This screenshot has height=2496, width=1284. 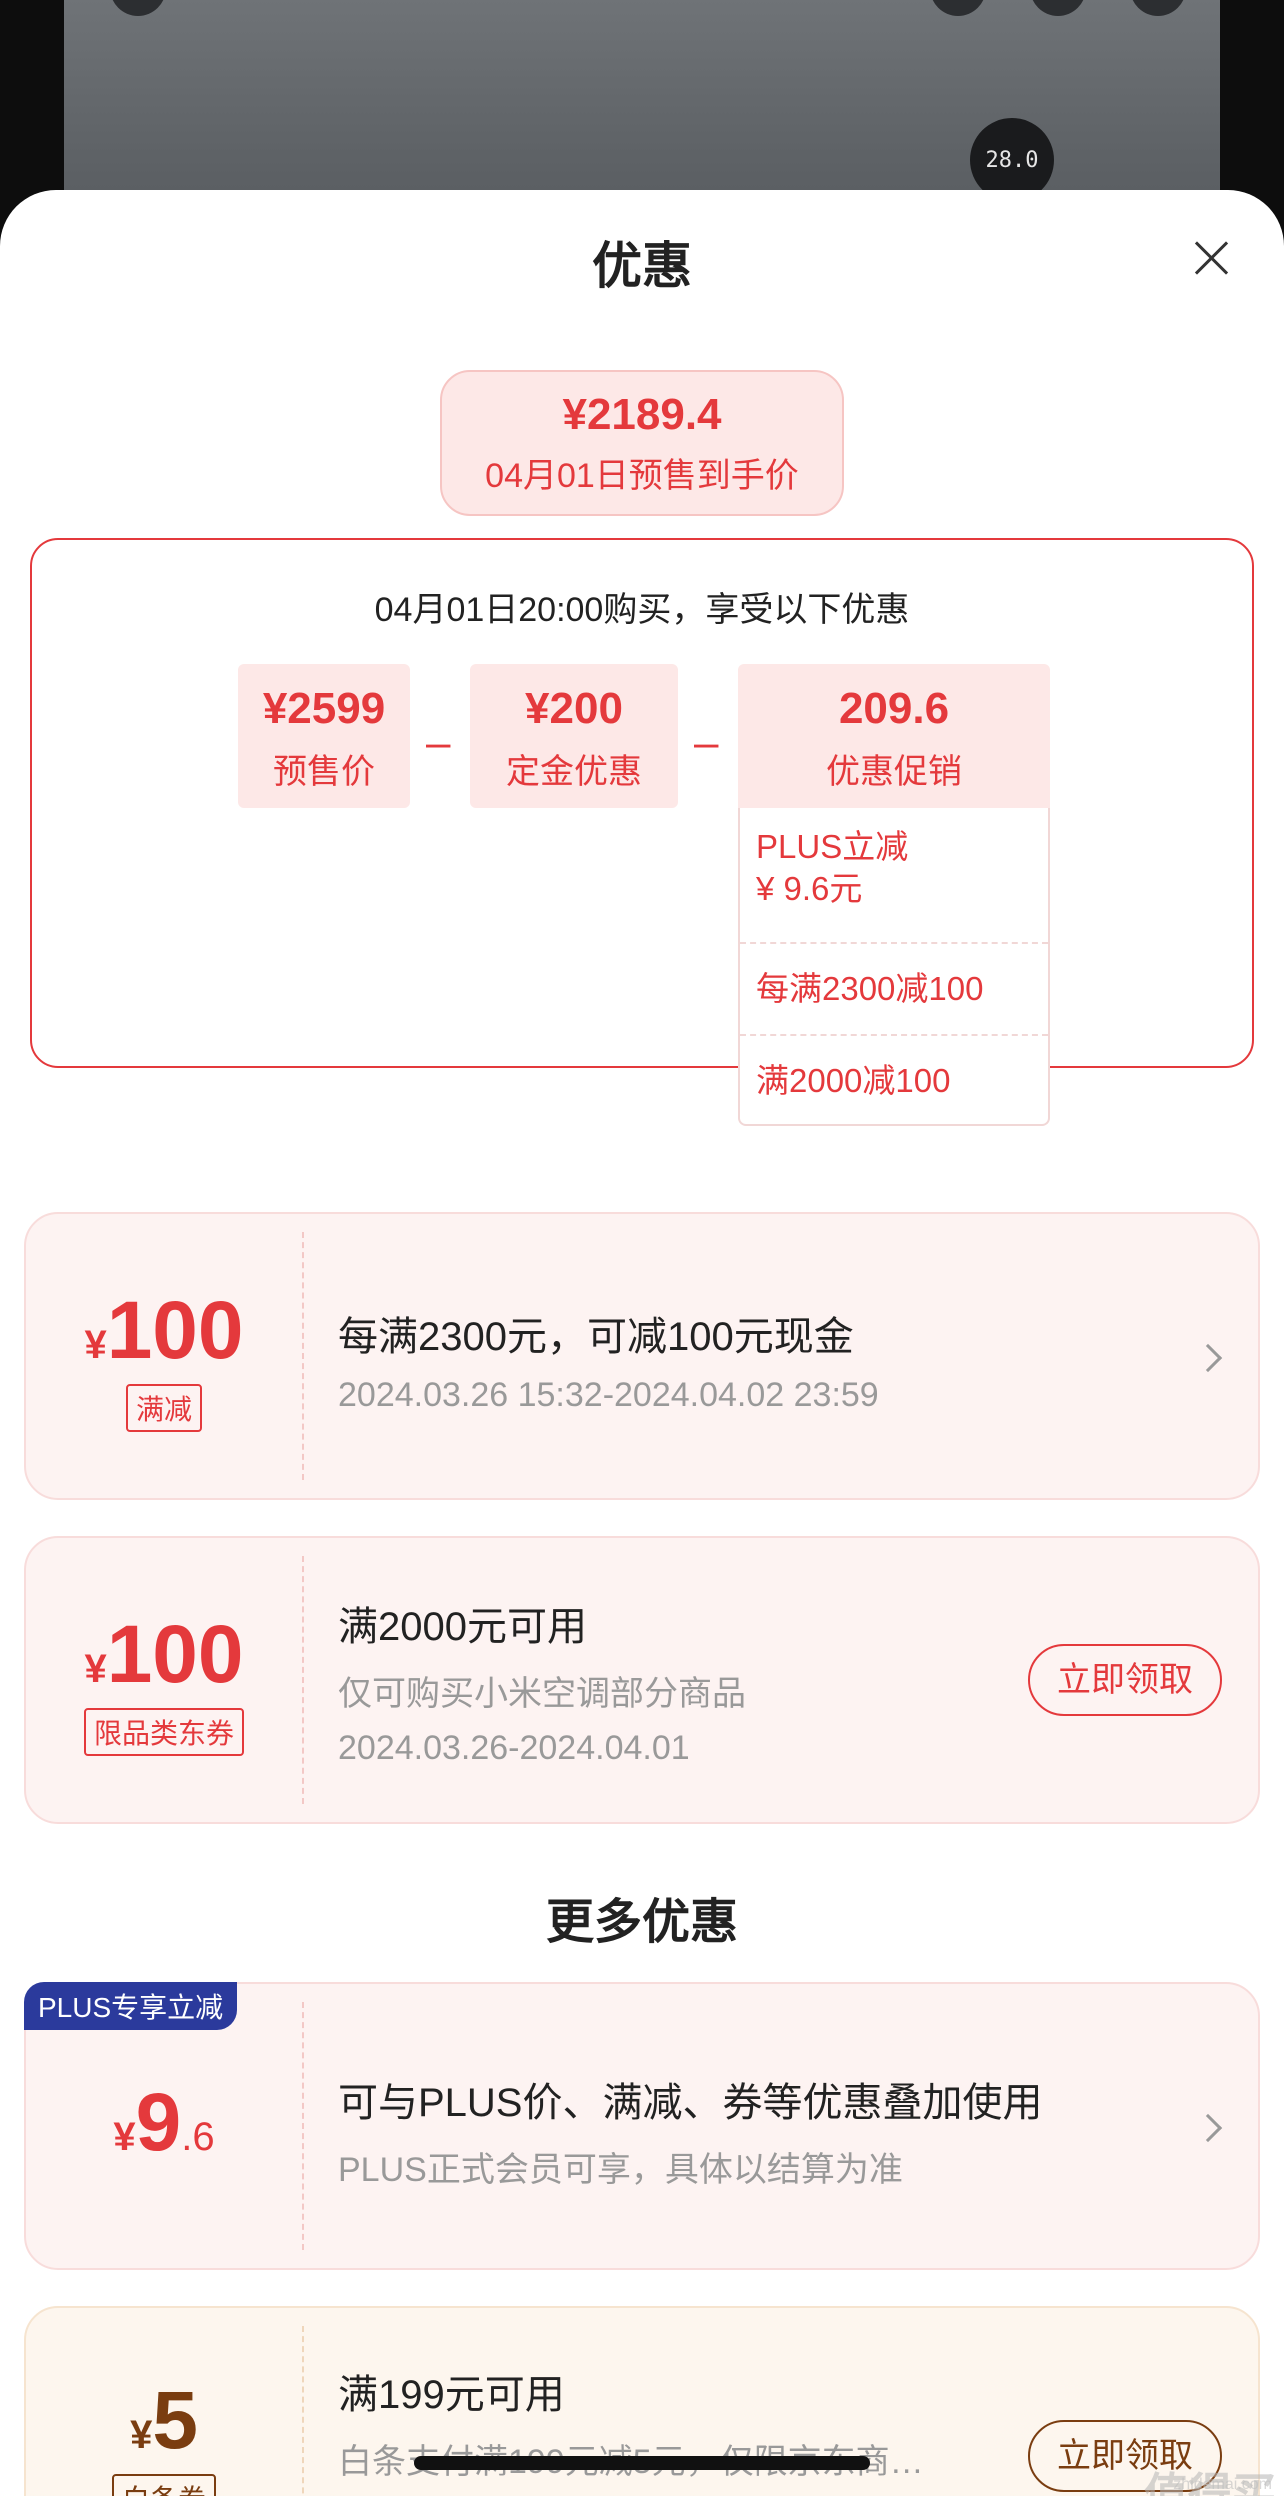 I want to click on coupon-amount: ¥9.6, so click(x=164, y=2123).